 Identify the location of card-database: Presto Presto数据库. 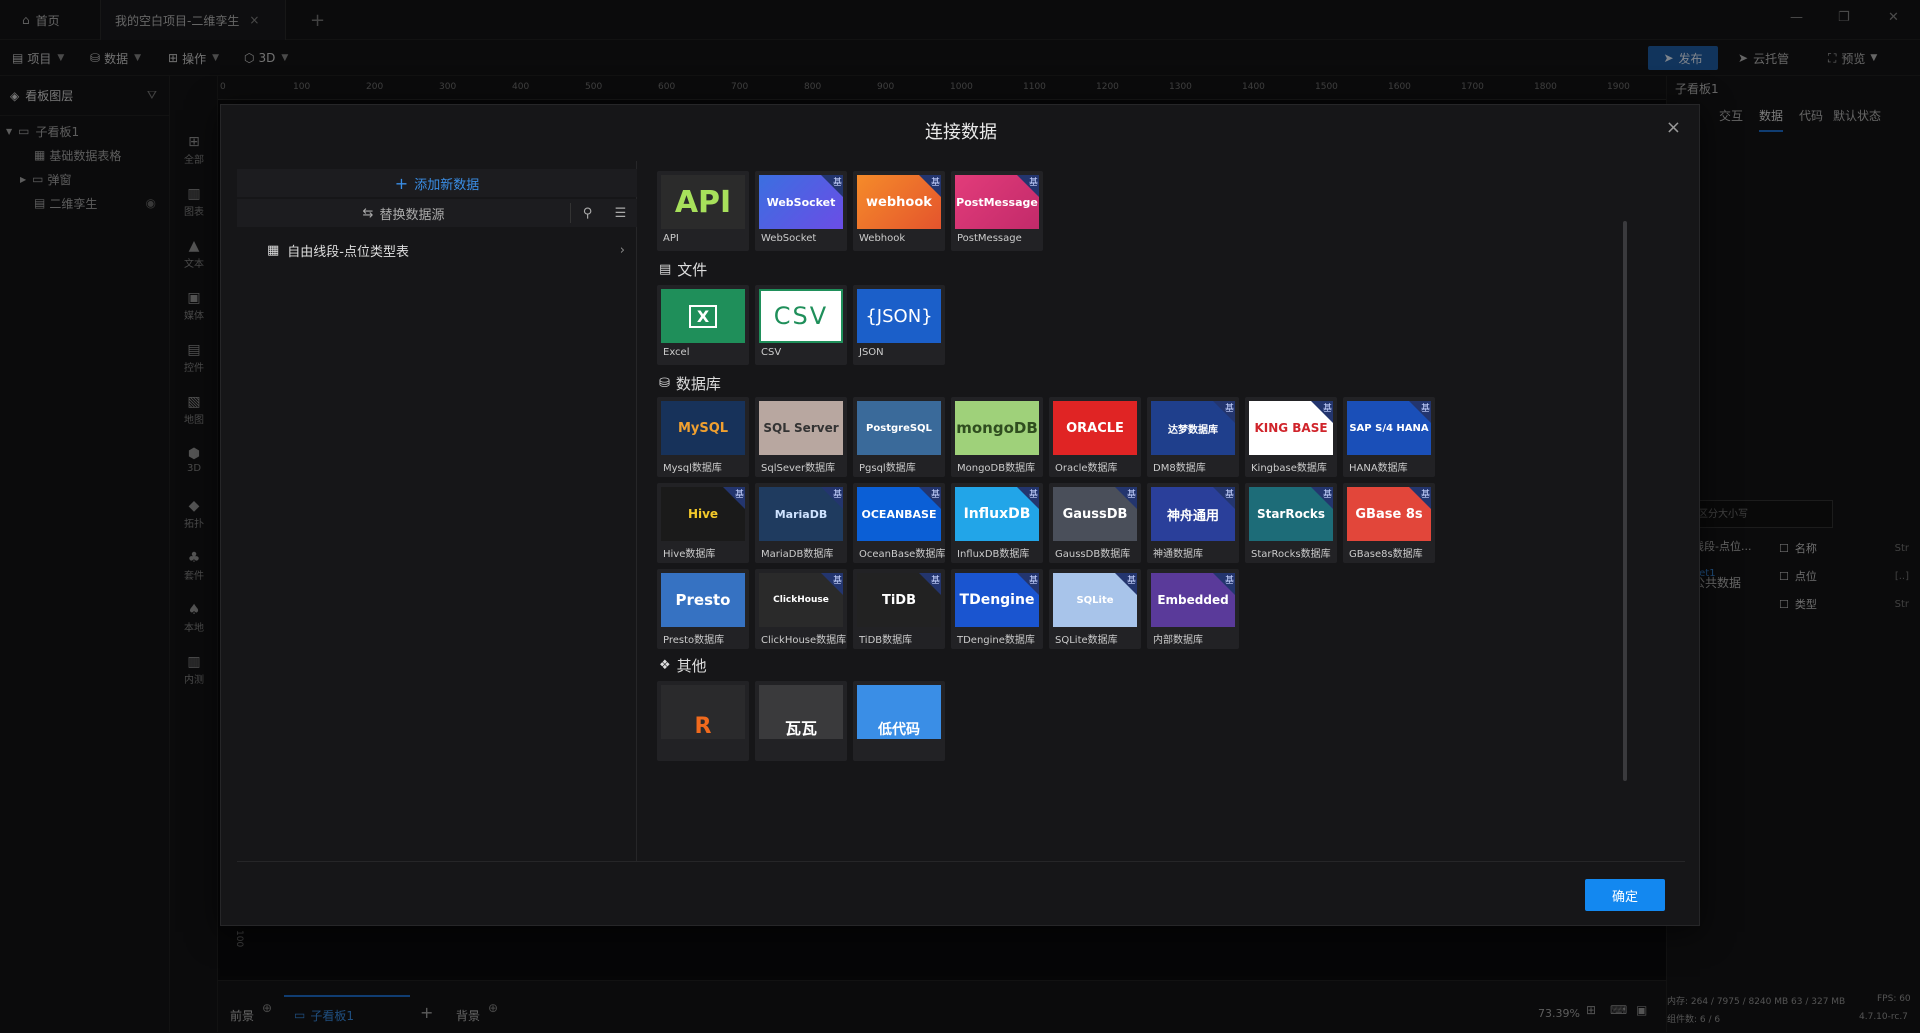
(703, 609).